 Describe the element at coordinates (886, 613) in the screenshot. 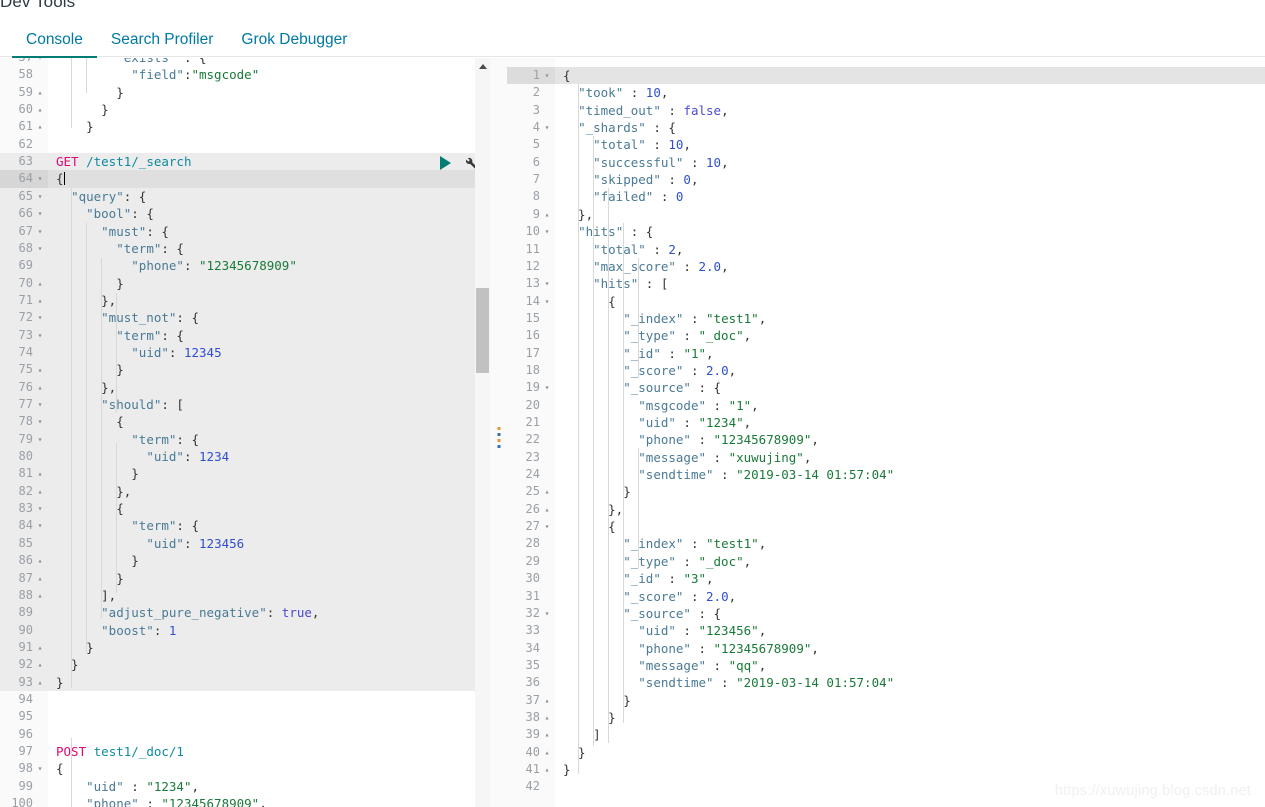

I see `code-line: 32 ▾ "_source" : {` at that location.